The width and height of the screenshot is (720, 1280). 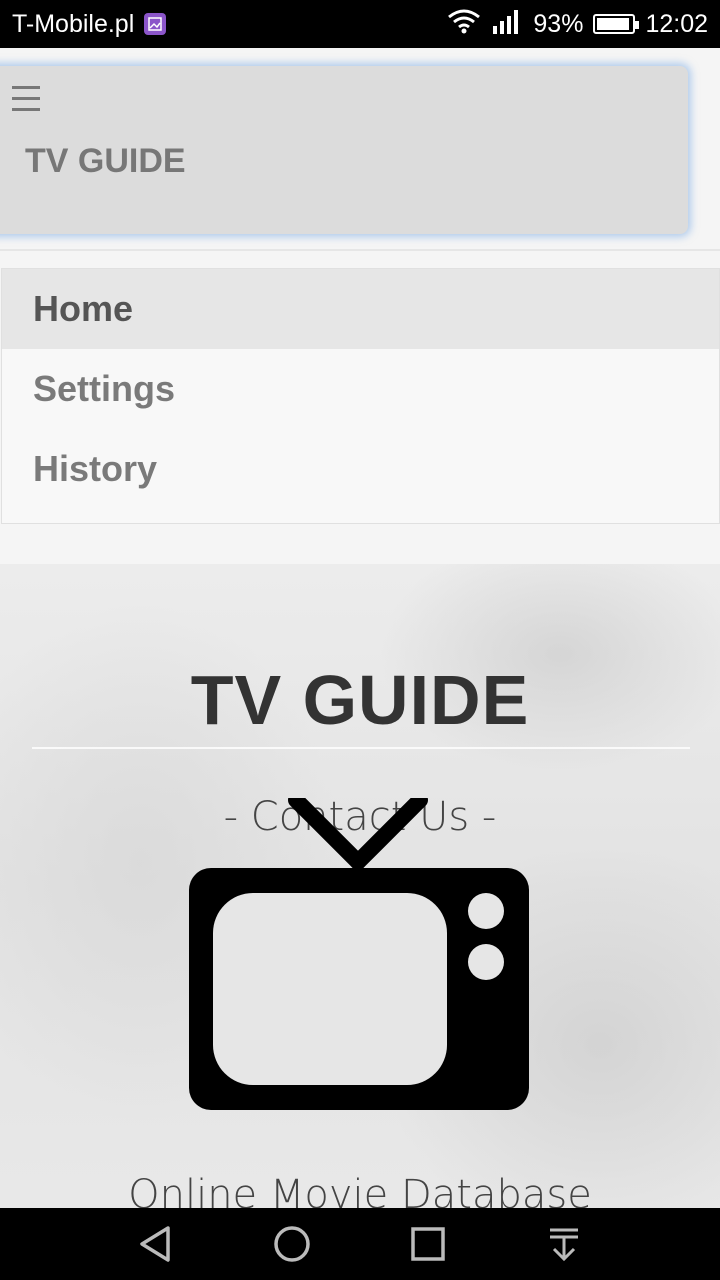 What do you see at coordinates (558, 23) in the screenshot?
I see `battery-percent: 93%` at bounding box center [558, 23].